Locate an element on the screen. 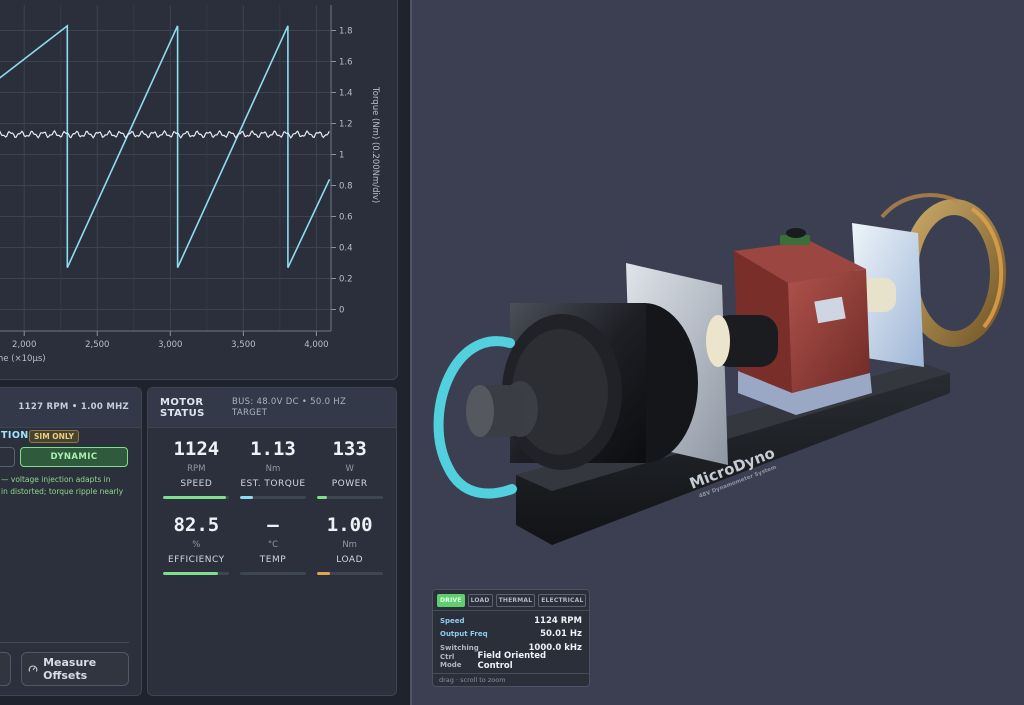 This screenshot has width=1024, height=705. metric-unit: RPM is located at coordinates (196, 469).